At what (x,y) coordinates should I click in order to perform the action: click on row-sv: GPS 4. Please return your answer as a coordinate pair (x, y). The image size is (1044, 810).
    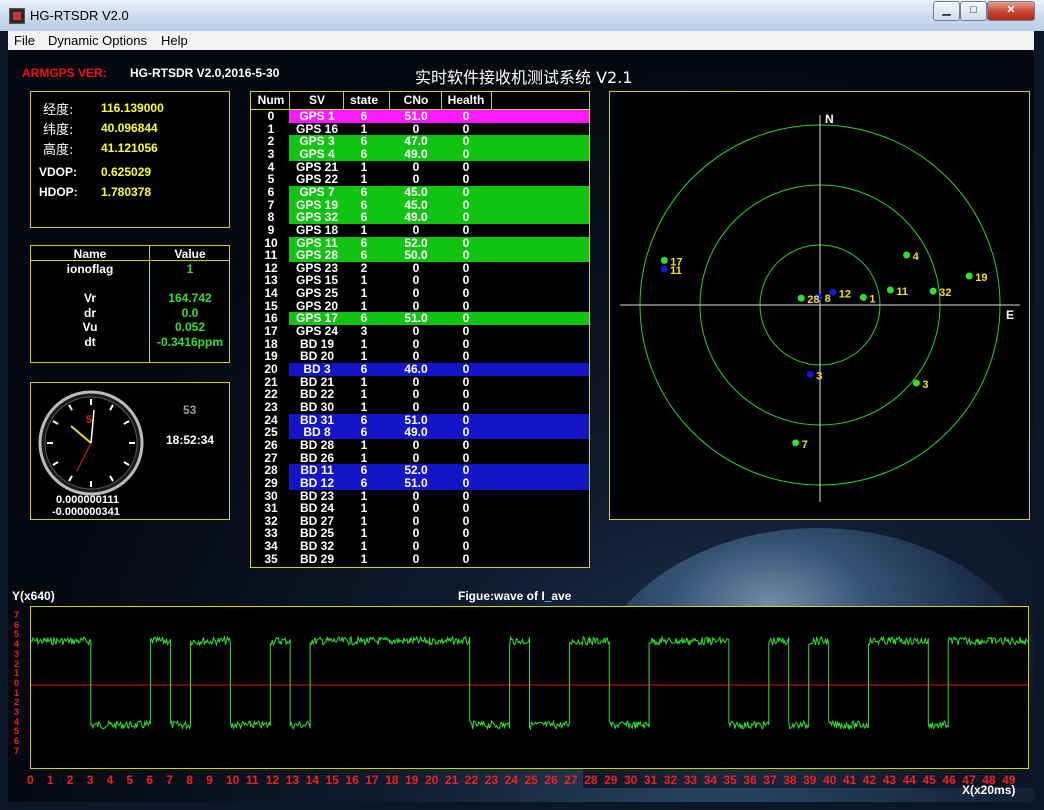
    Looking at the image, I should click on (317, 153).